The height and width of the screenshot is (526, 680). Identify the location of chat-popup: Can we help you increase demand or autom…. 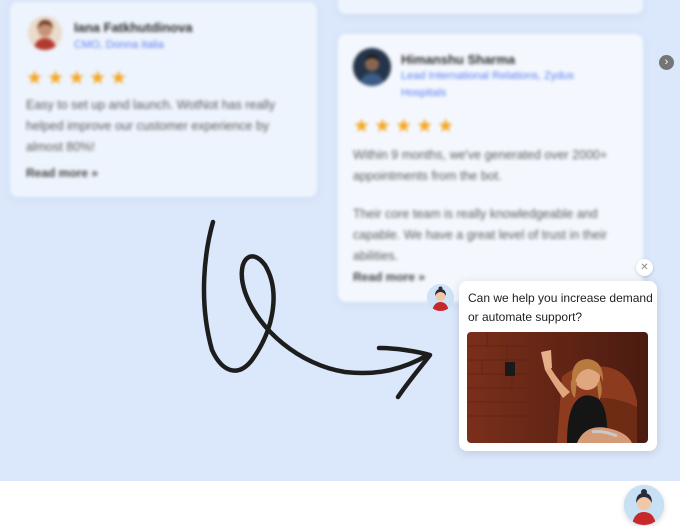
(558, 366).